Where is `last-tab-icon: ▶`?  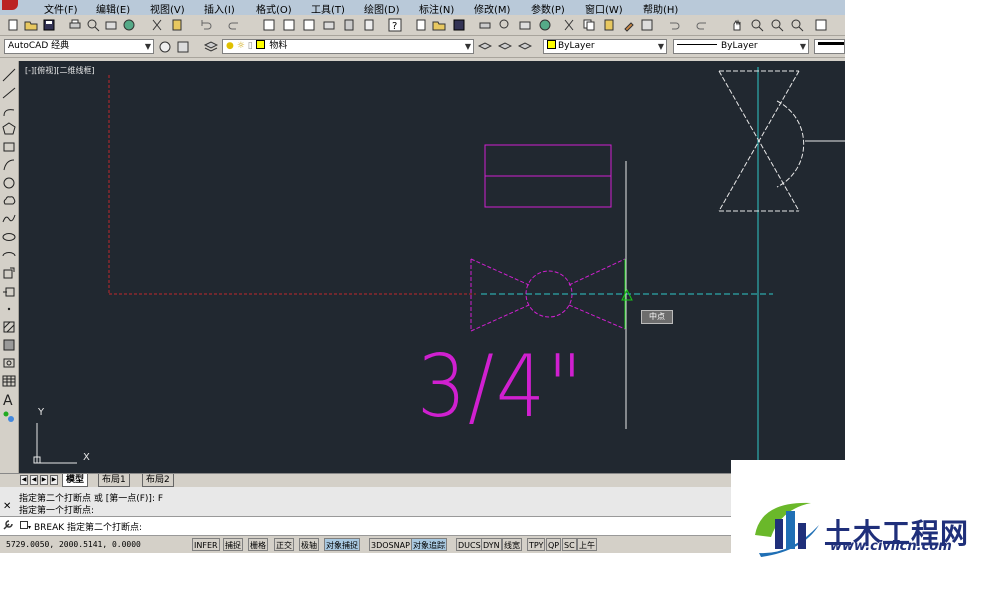
last-tab-icon: ▶ is located at coordinates (54, 480).